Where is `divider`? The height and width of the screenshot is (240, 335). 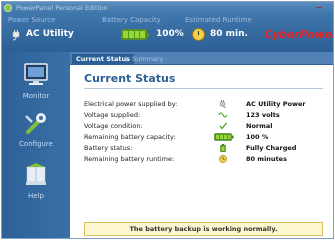 divider is located at coordinates (203, 88).